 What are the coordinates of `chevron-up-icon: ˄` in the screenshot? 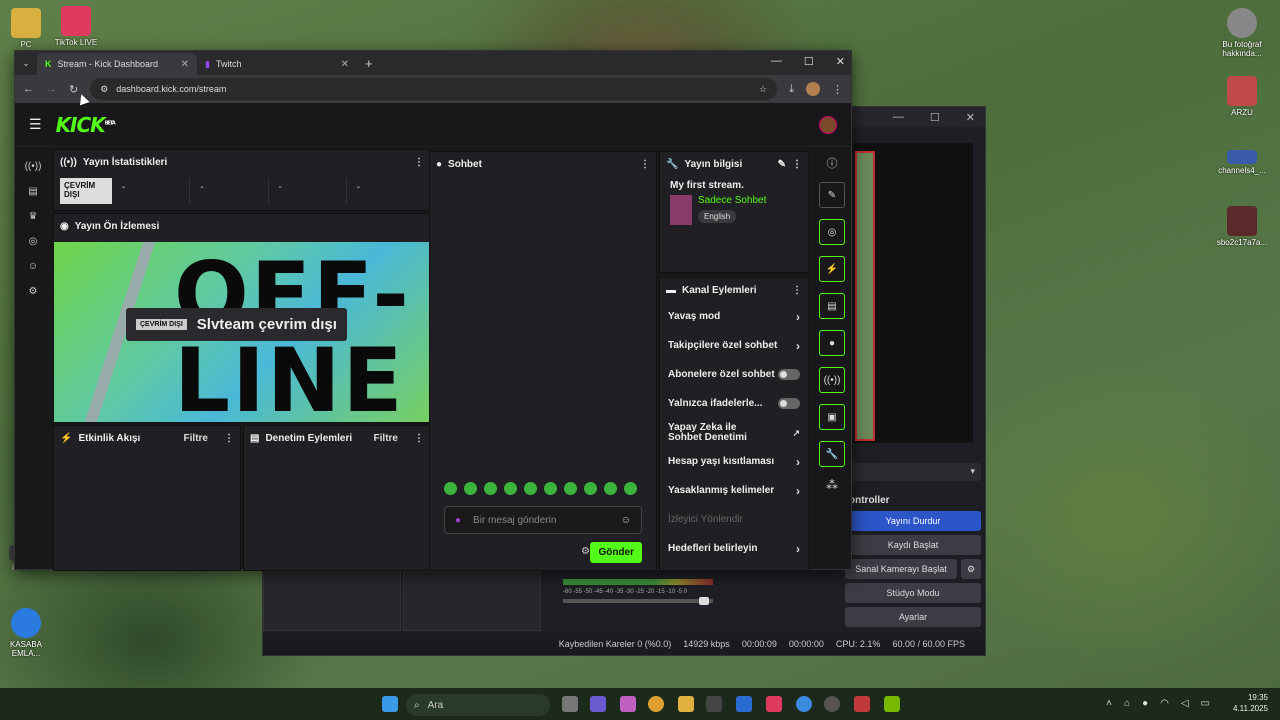 It's located at (1109, 703).